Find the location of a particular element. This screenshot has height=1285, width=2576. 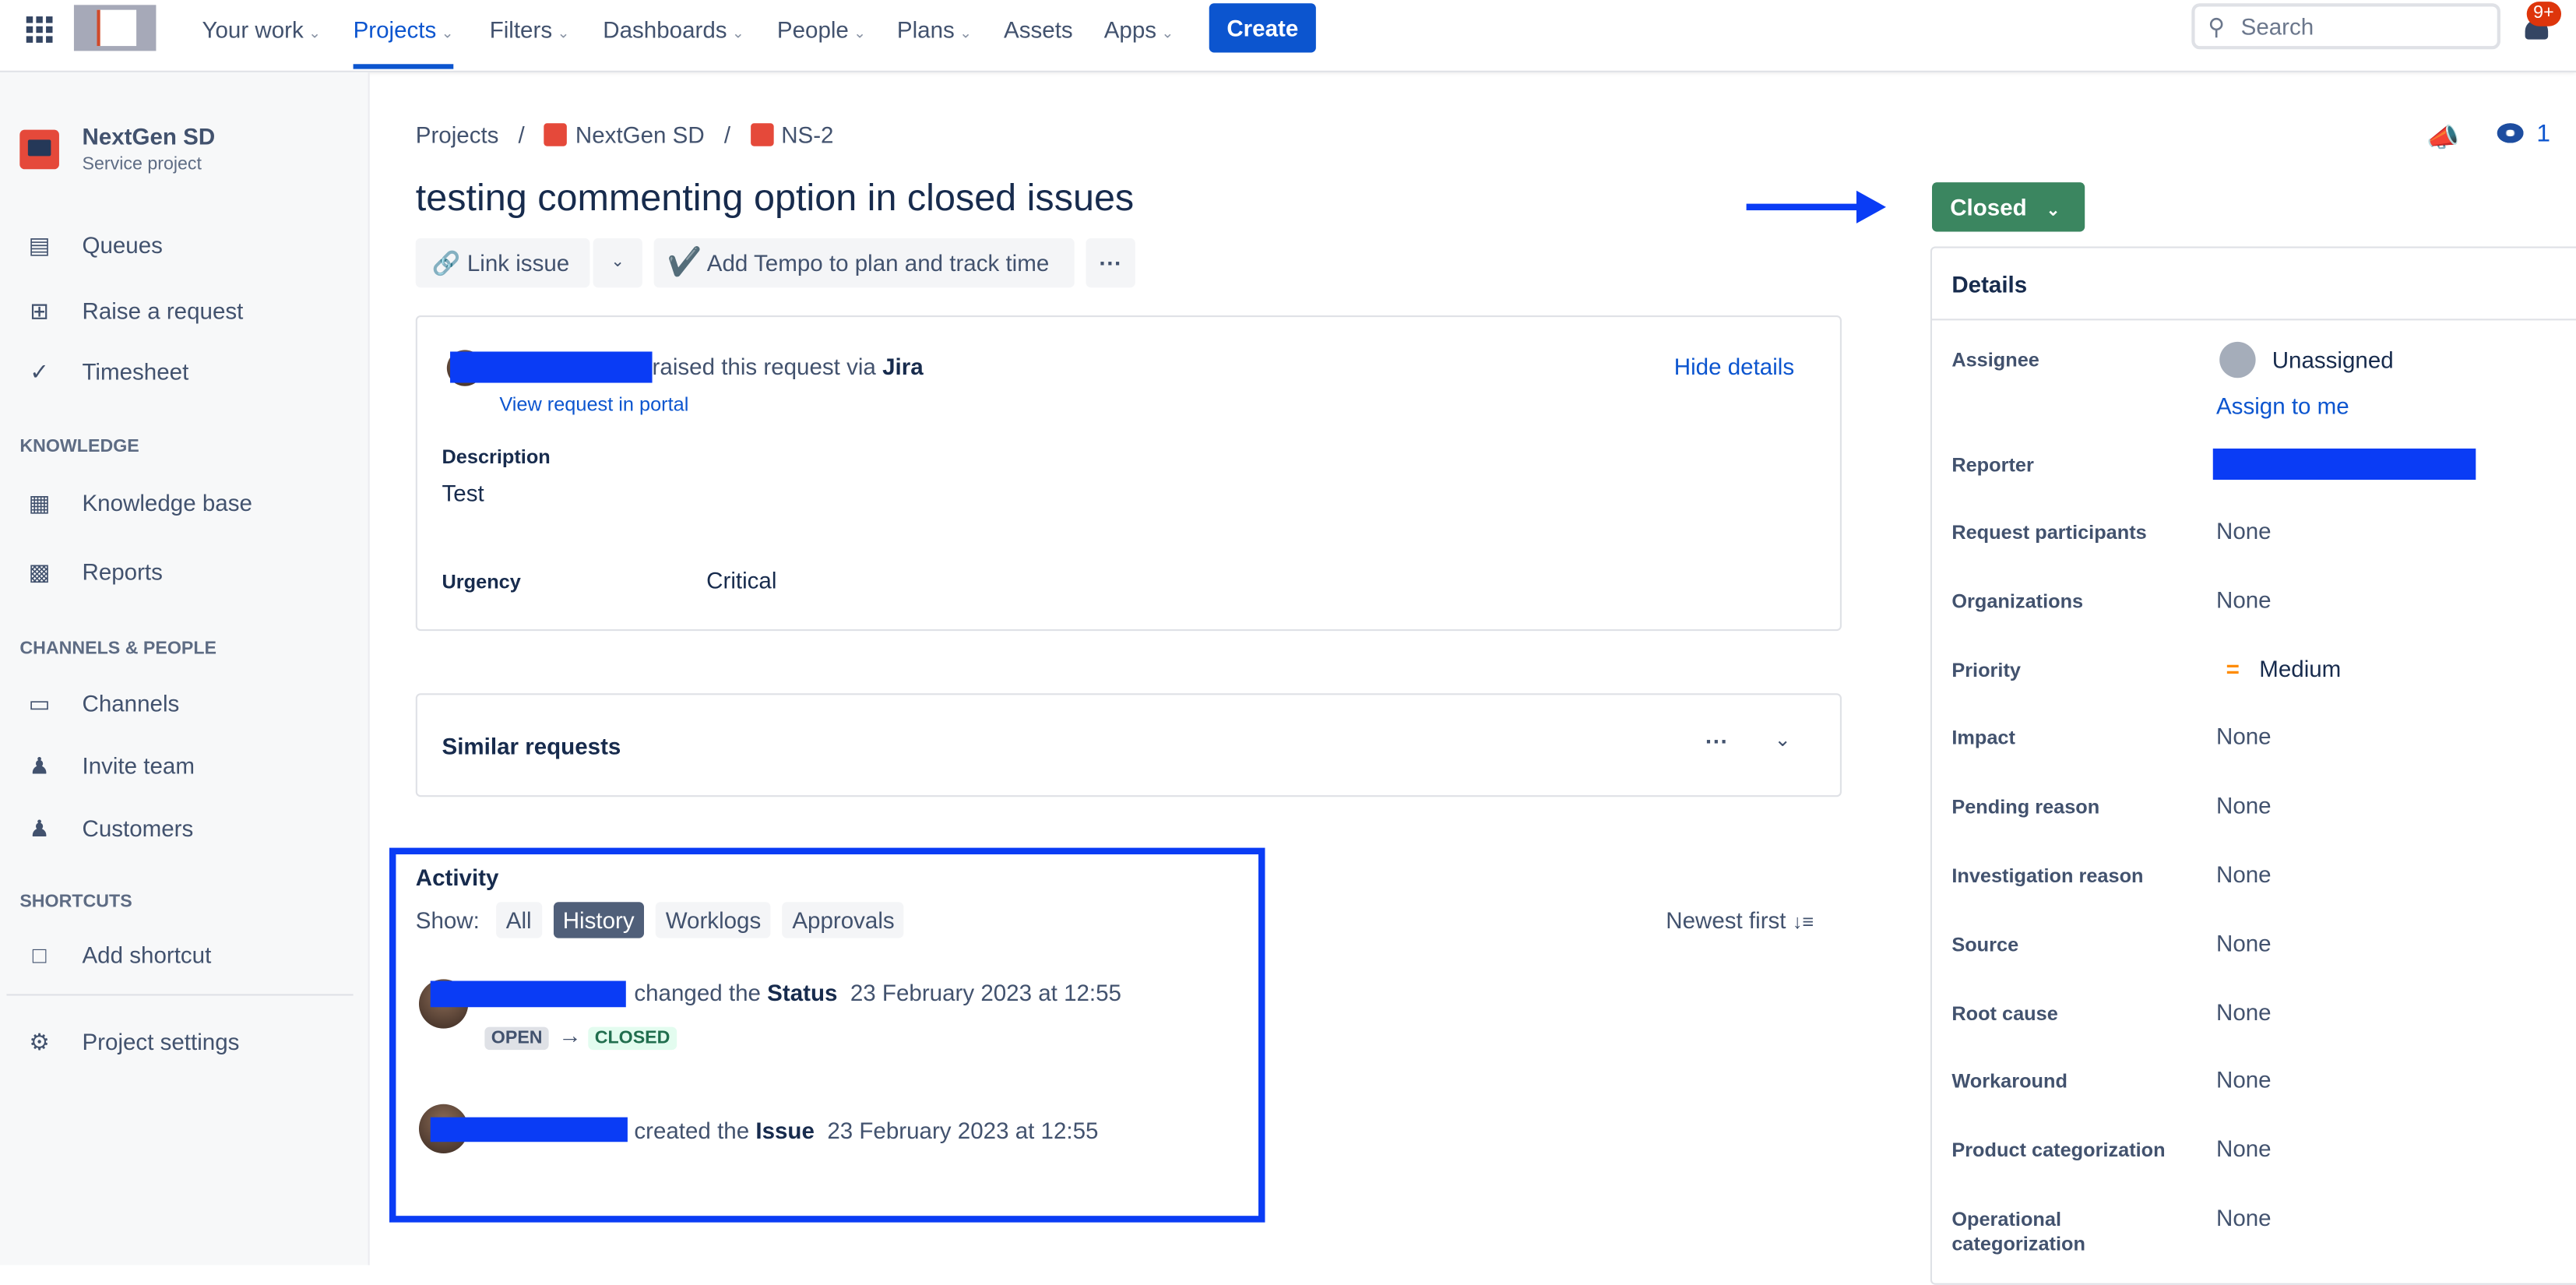

field-label: Source is located at coordinates (1985, 944).